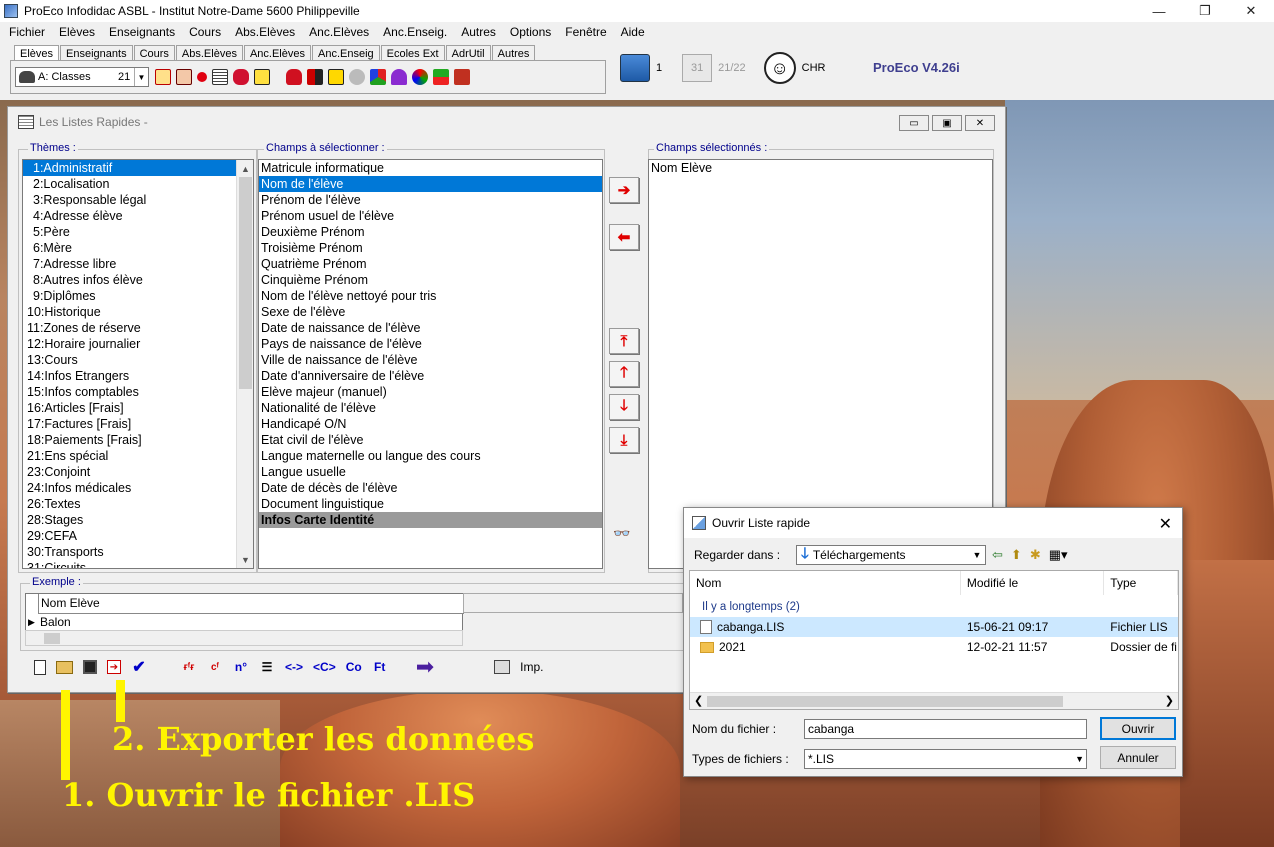 The image size is (1274, 847). Describe the element at coordinates (1033, 583) in the screenshot. I see `column-modified: Modifié le` at that location.